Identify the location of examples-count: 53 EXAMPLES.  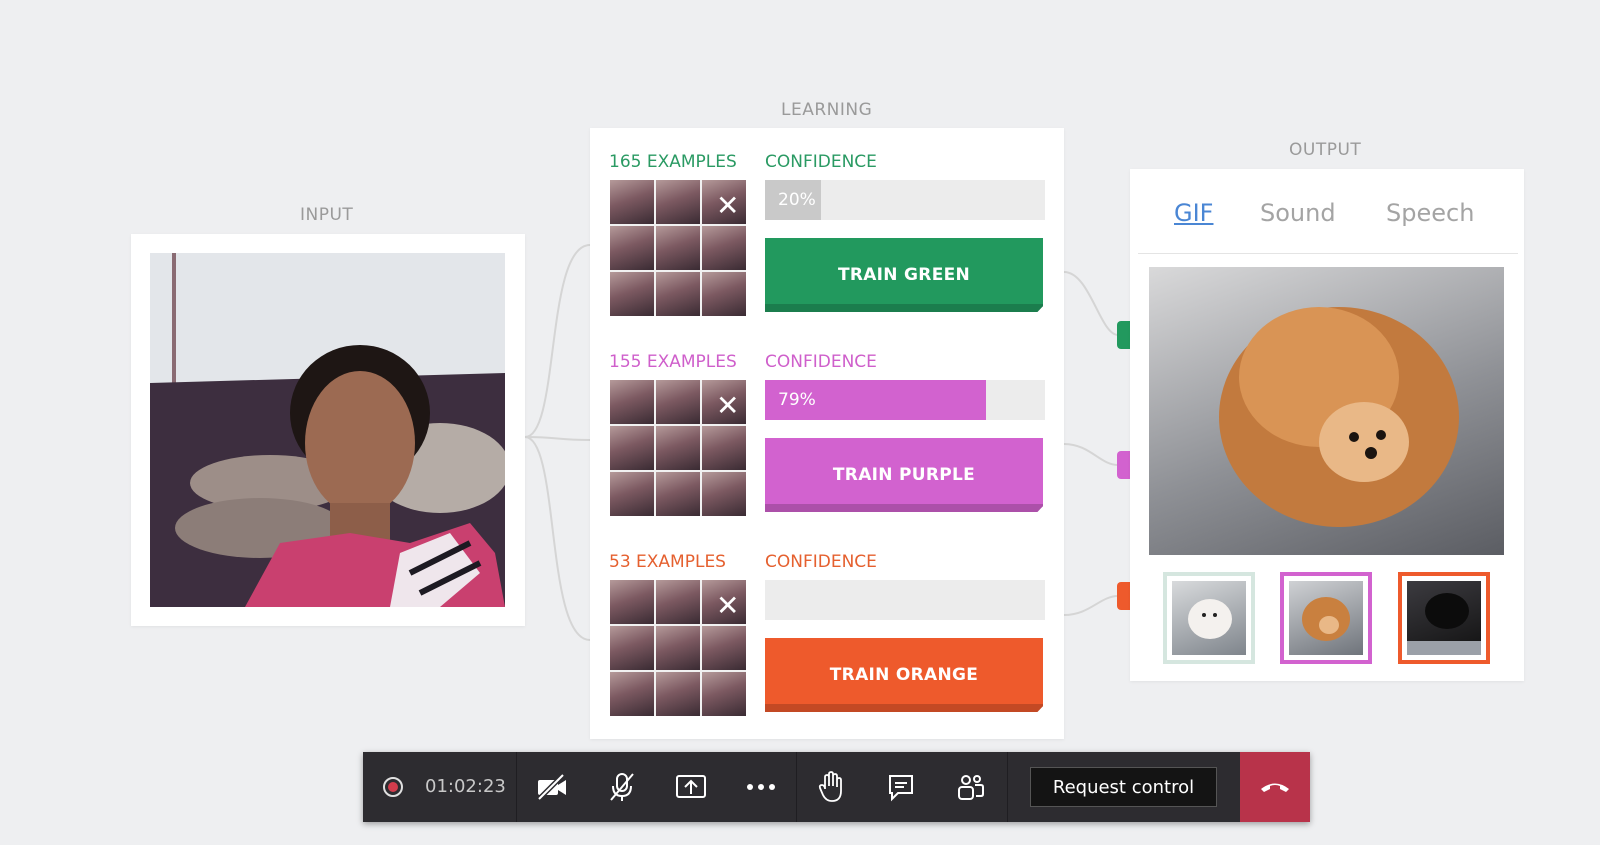
(667, 562).